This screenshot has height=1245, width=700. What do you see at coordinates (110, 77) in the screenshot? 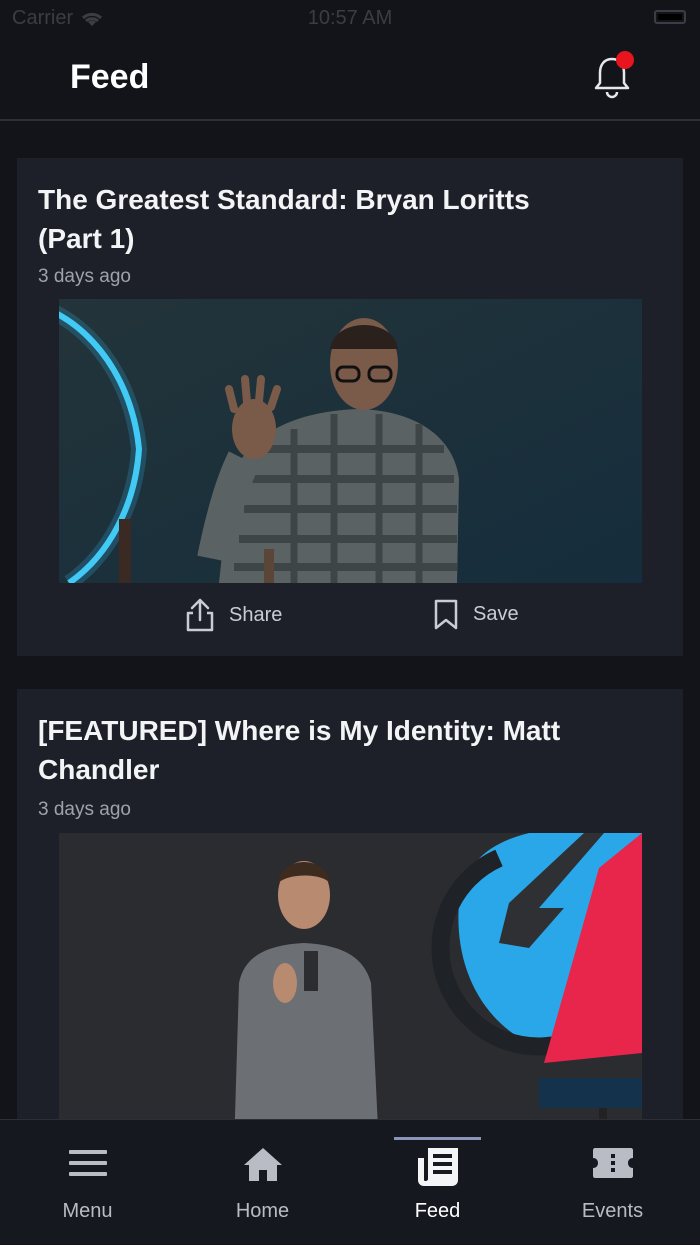
I see `page-title: Feed` at bounding box center [110, 77].